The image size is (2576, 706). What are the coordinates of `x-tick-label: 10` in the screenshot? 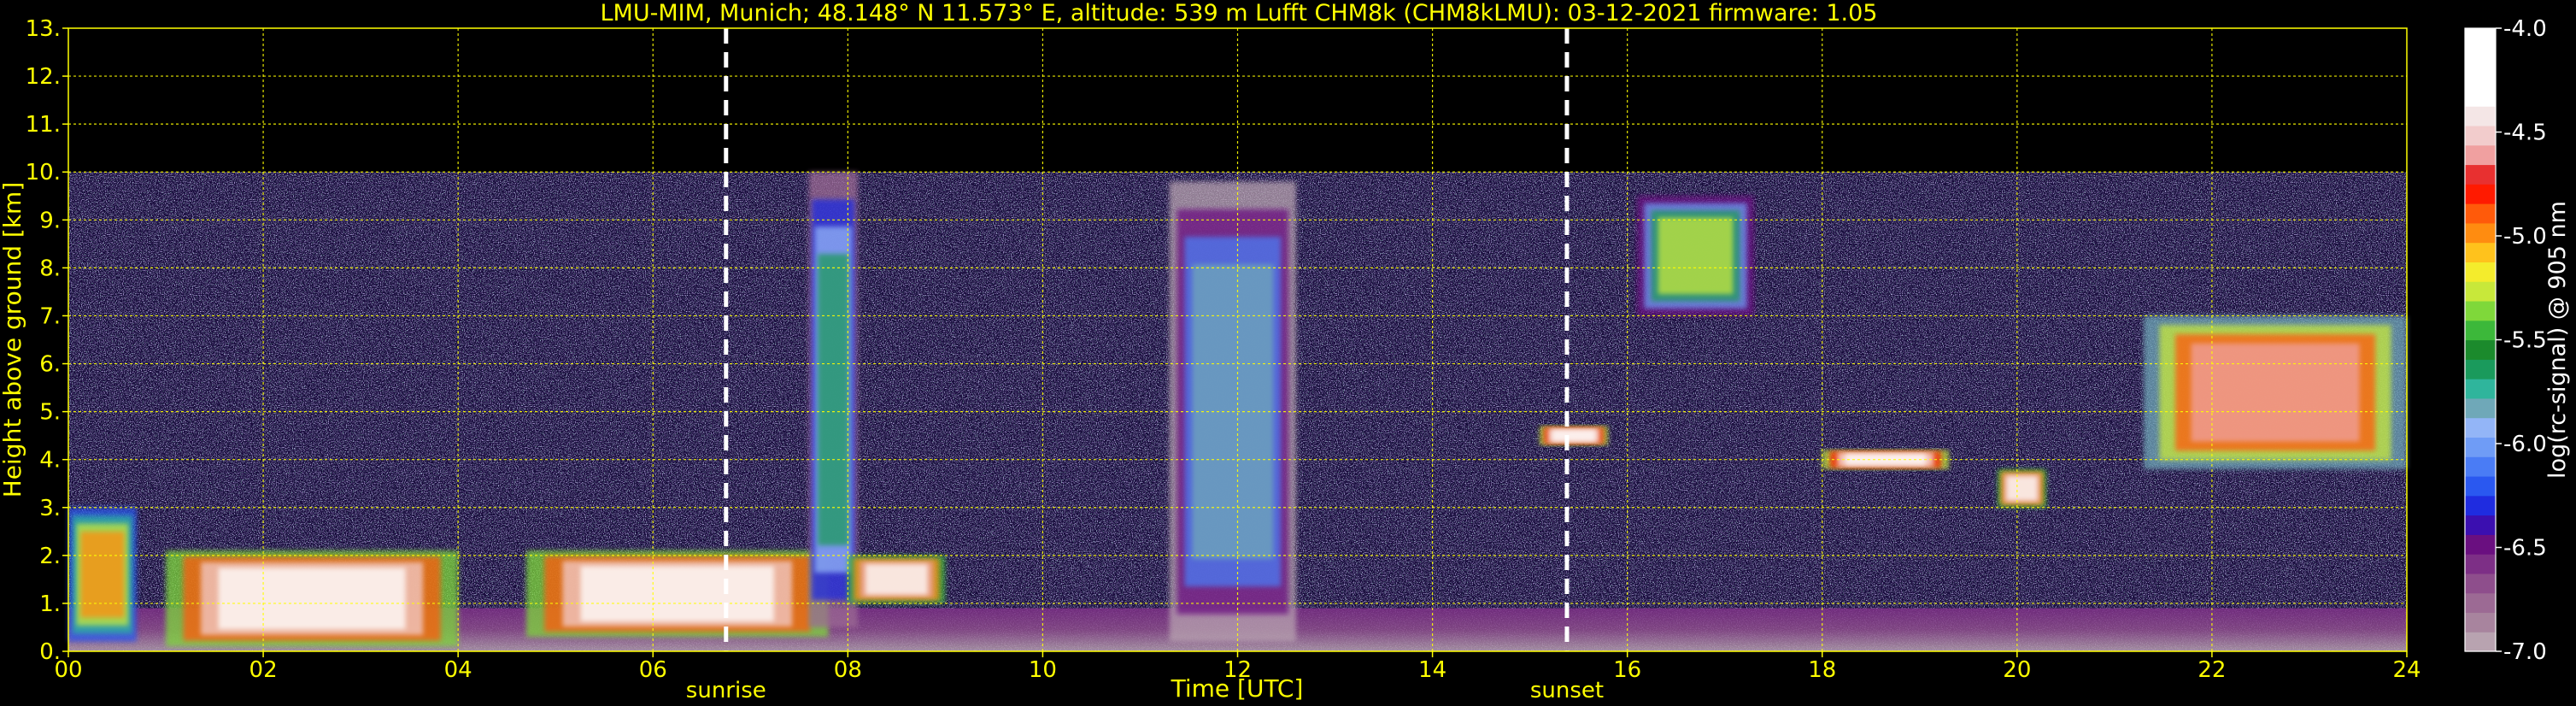 It's located at (1043, 670).